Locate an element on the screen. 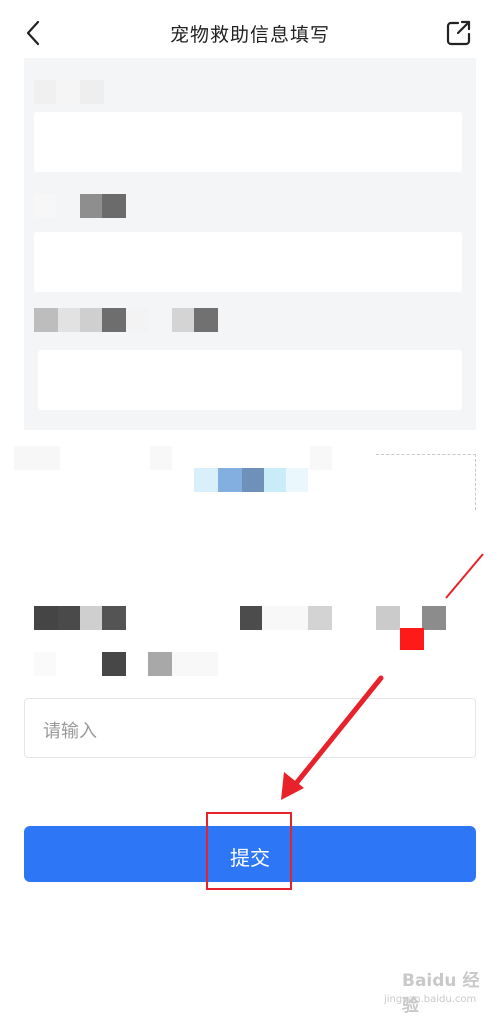 The height and width of the screenshot is (1016, 500). baidu-watermark: Baidu 经验 jingyan.baidu.com is located at coordinates (439, 991).